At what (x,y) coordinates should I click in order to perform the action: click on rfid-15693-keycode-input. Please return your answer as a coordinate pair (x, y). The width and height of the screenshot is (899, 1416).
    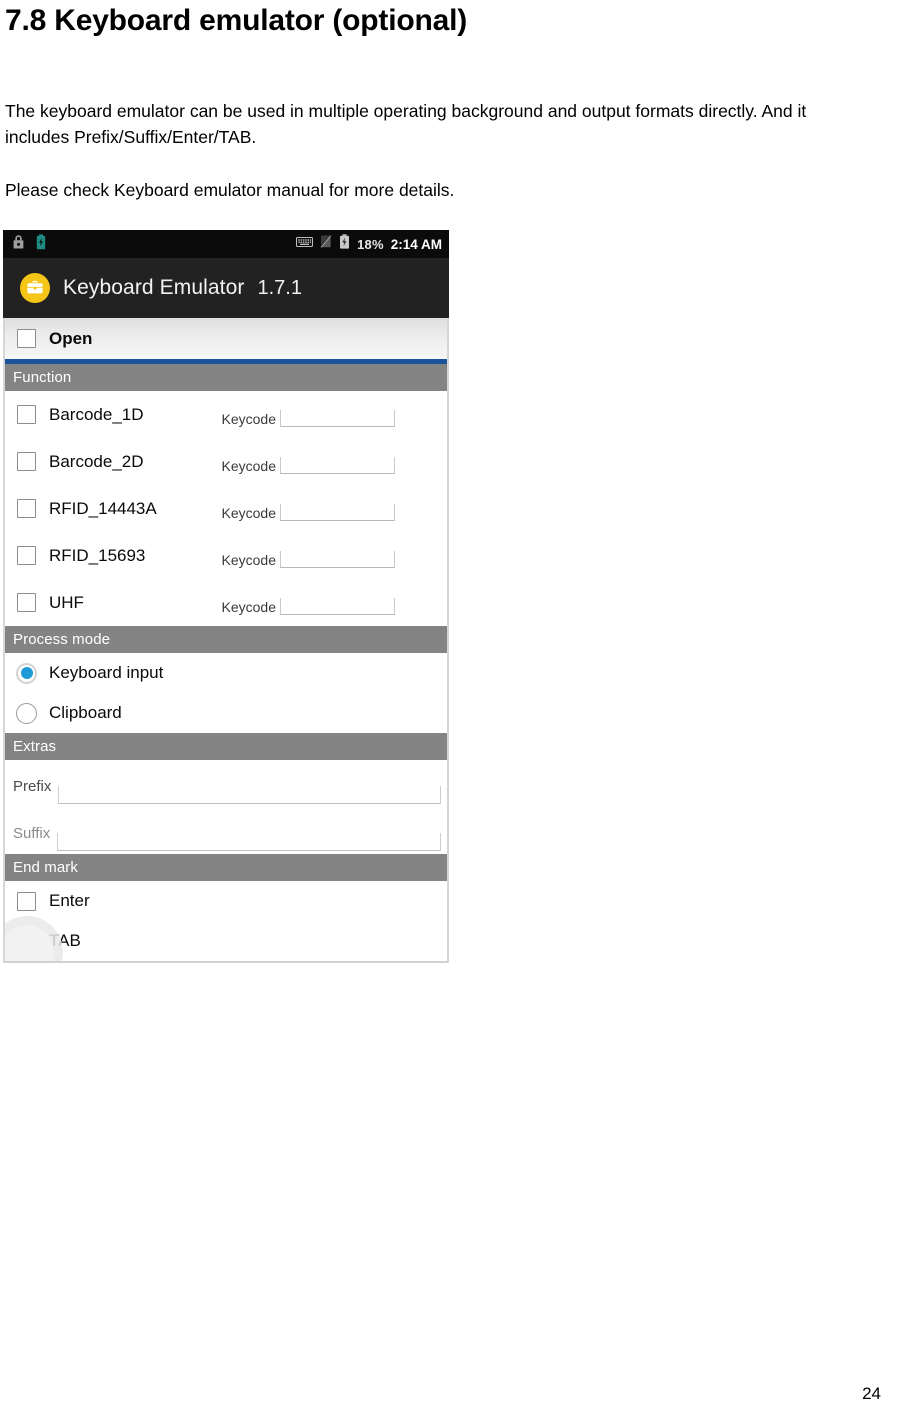
    Looking at the image, I should click on (337, 559).